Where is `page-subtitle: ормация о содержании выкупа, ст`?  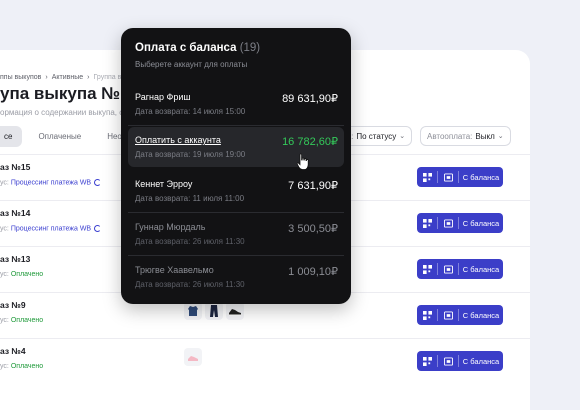 page-subtitle: ормация о содержании выкупа, ст is located at coordinates (63, 112).